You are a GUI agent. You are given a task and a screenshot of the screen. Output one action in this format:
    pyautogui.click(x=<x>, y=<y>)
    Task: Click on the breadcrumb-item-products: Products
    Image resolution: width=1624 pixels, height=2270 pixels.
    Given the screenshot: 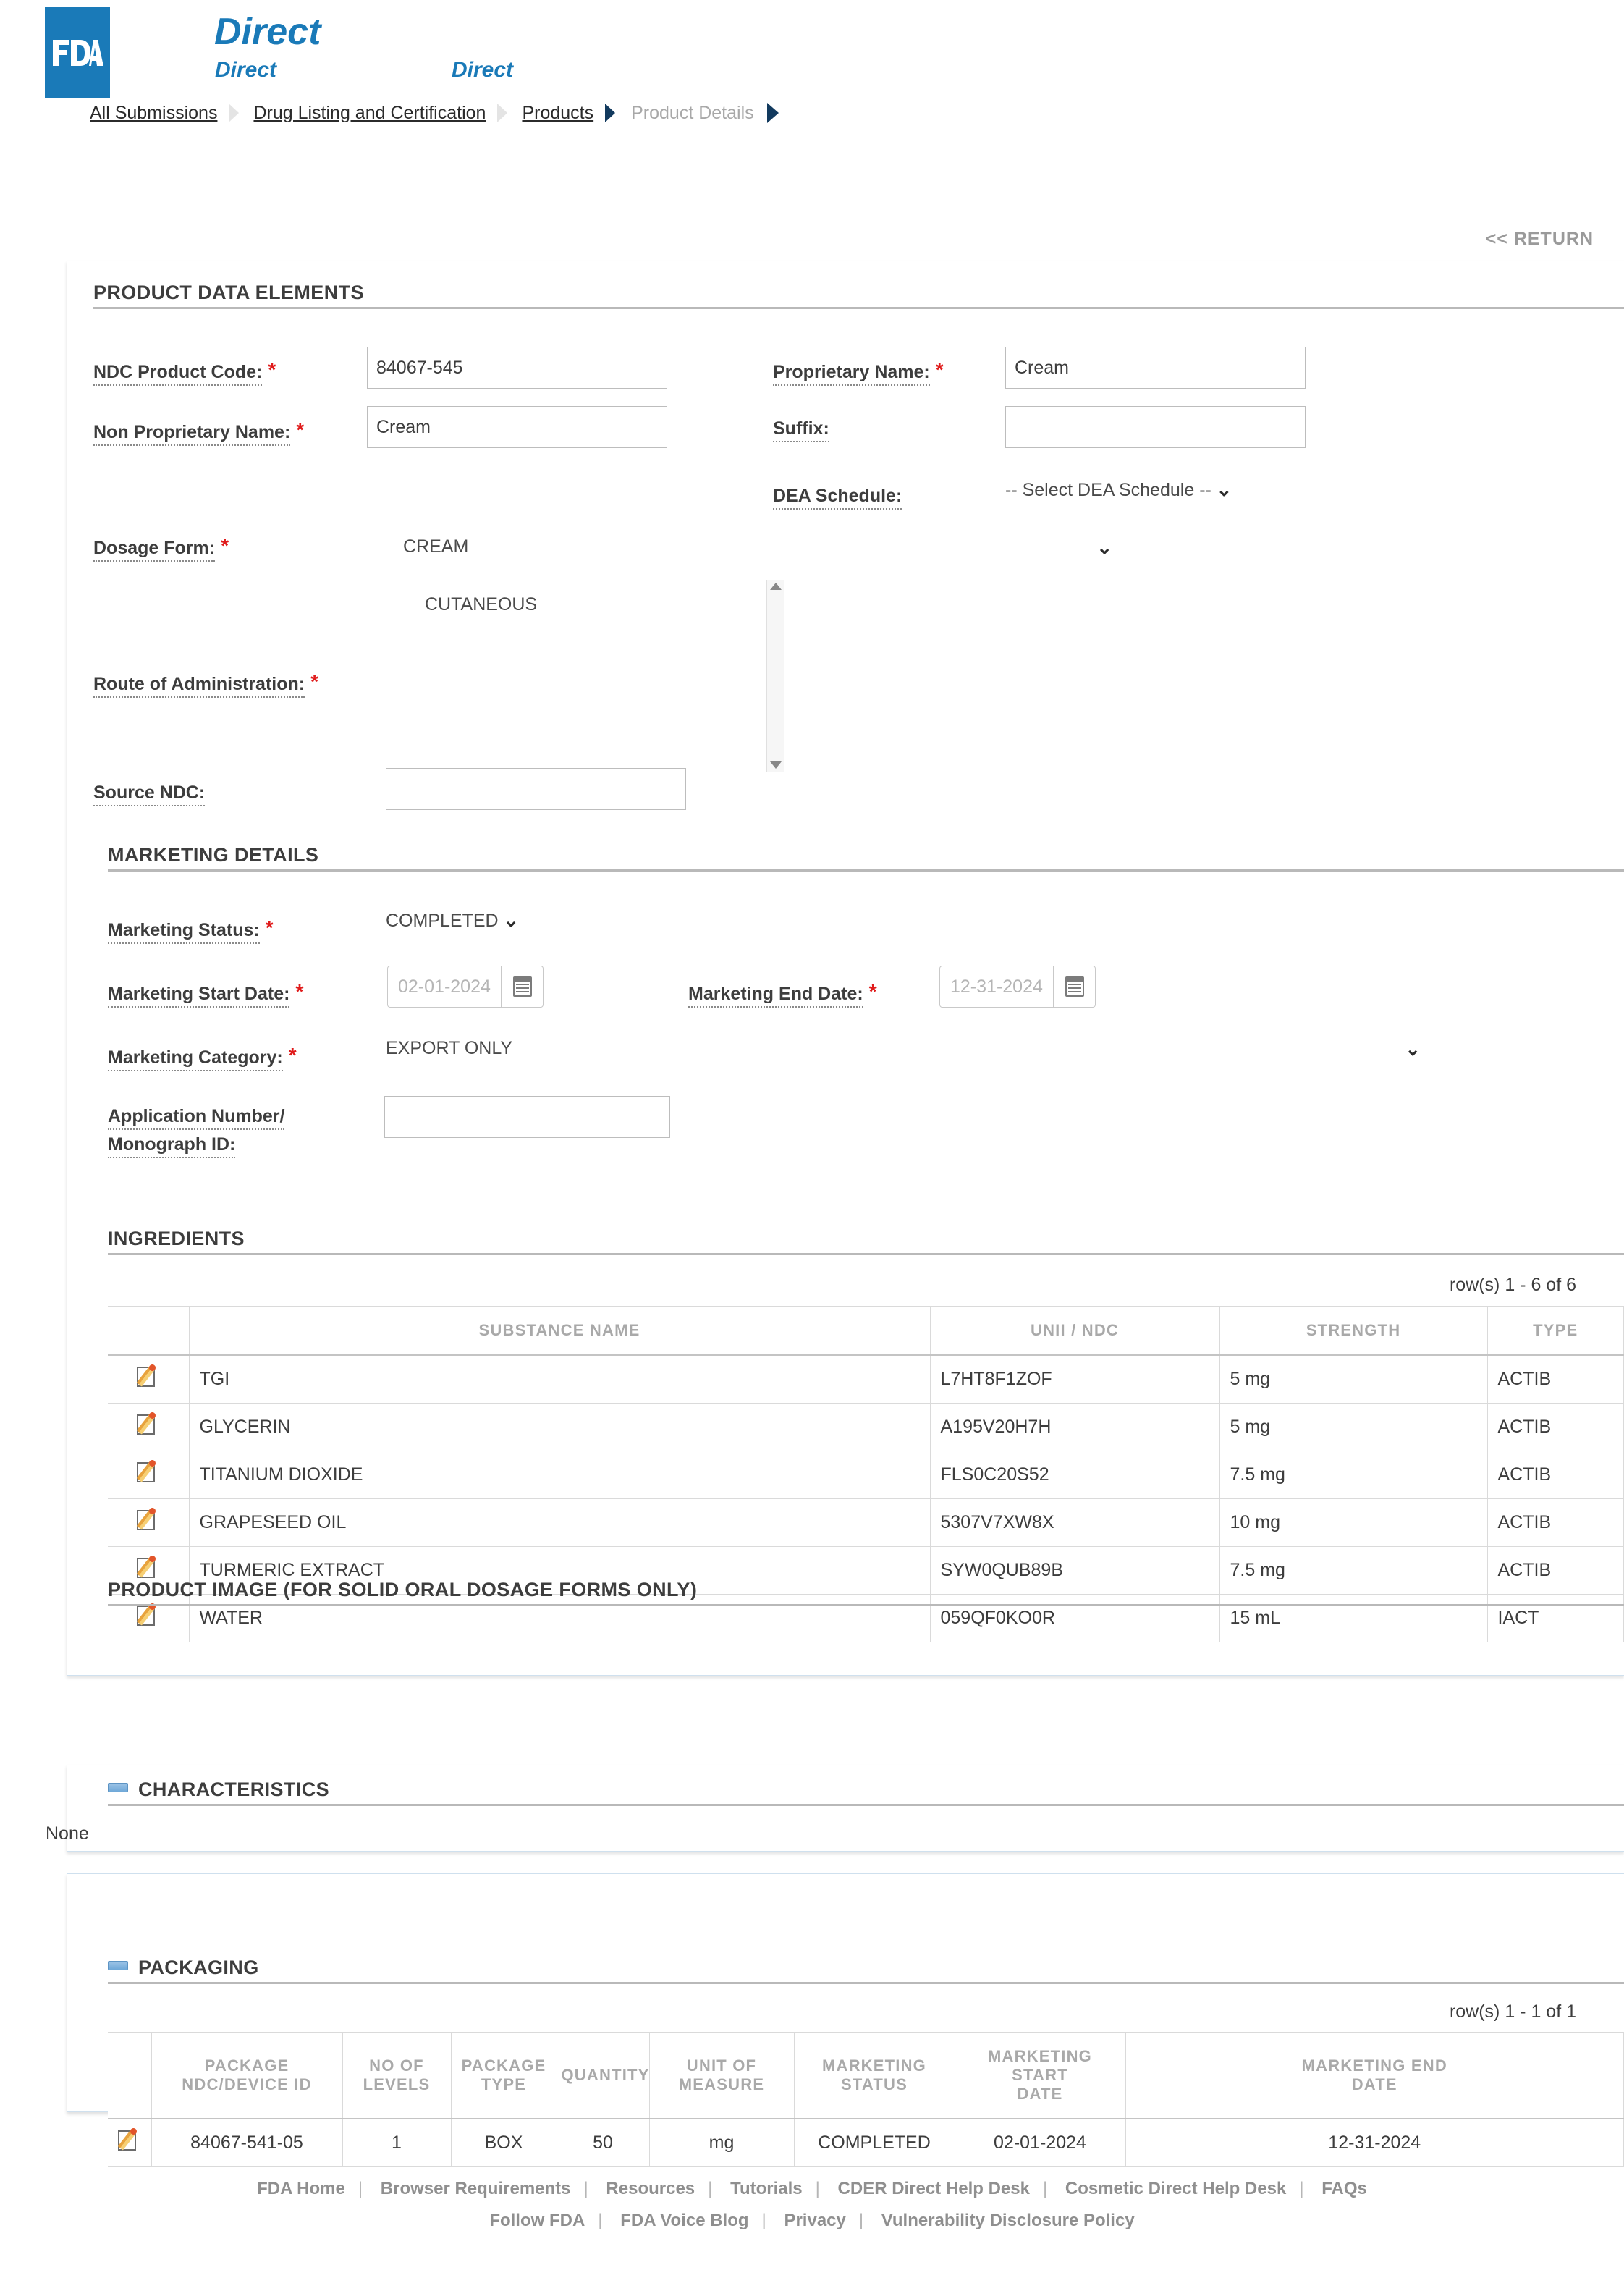 What is the action you would take?
    pyautogui.click(x=558, y=113)
    